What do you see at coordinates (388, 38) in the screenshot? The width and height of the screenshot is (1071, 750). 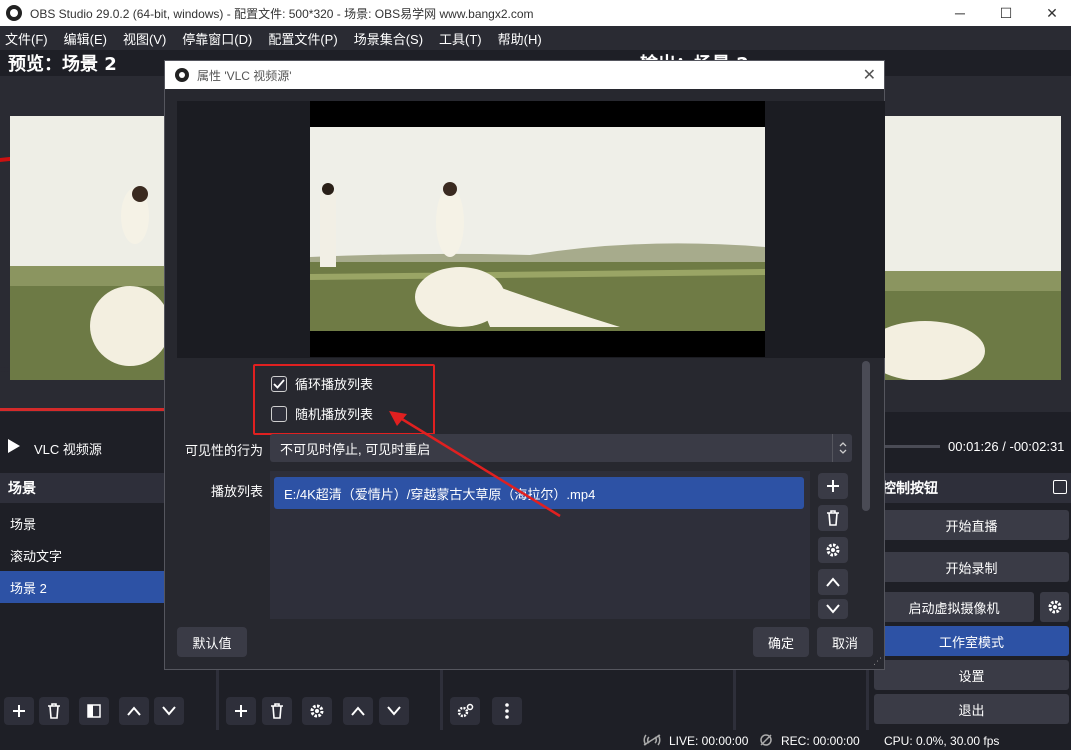 I see `menu-scene-collection: 场景集合(S)` at bounding box center [388, 38].